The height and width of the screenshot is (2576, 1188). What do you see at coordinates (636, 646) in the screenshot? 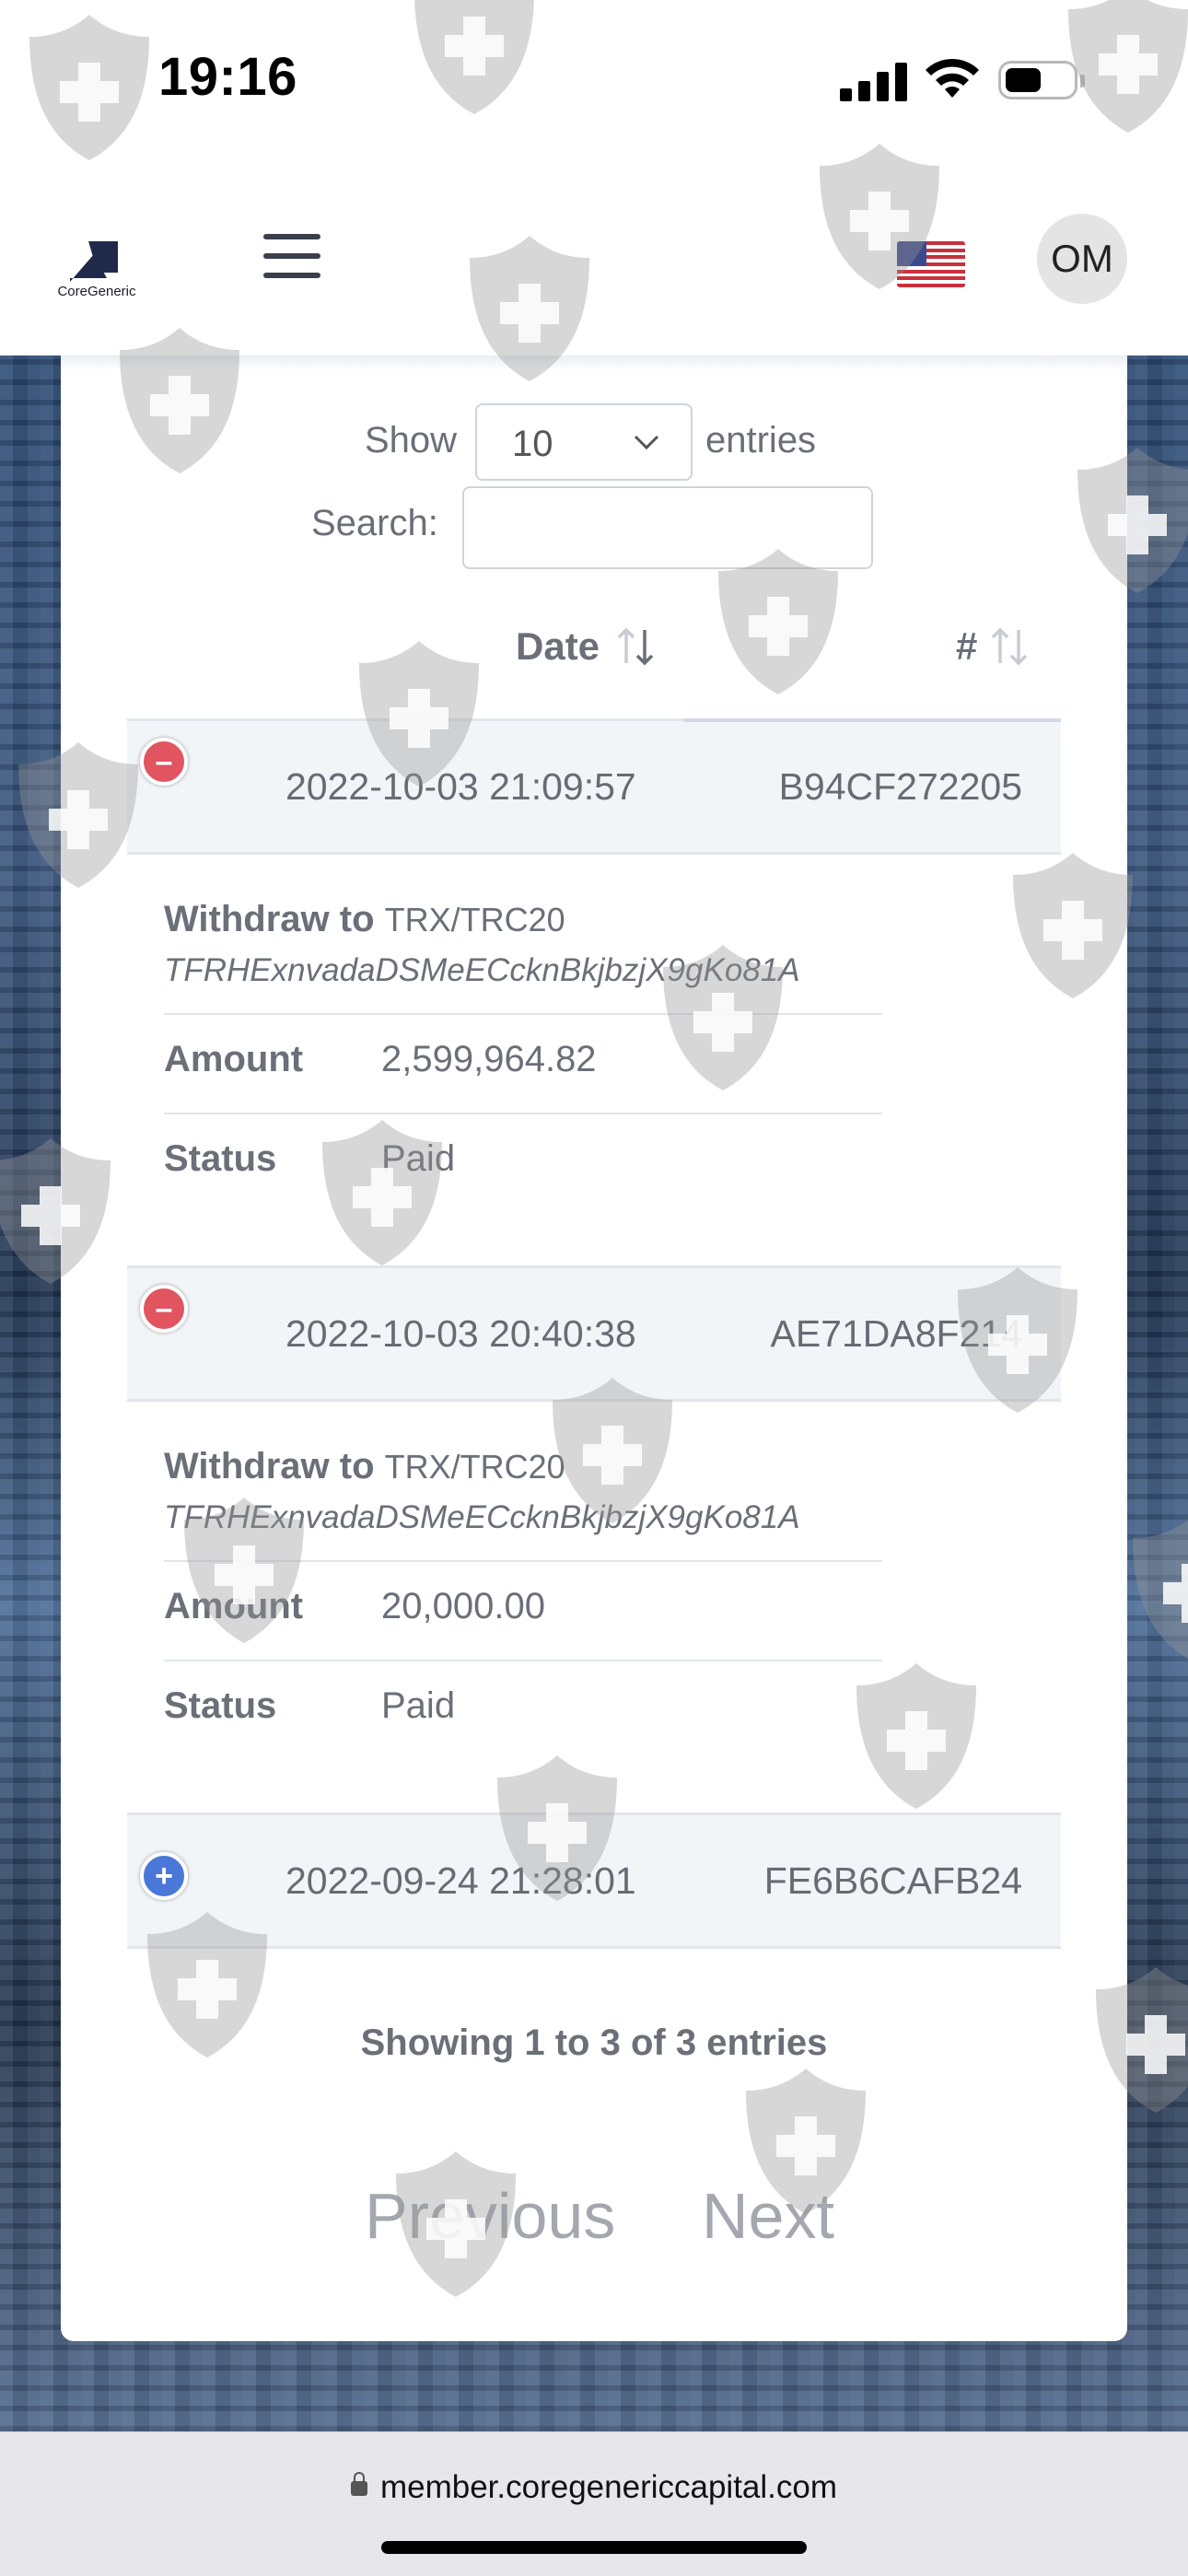
I see `sort-desc-icon` at bounding box center [636, 646].